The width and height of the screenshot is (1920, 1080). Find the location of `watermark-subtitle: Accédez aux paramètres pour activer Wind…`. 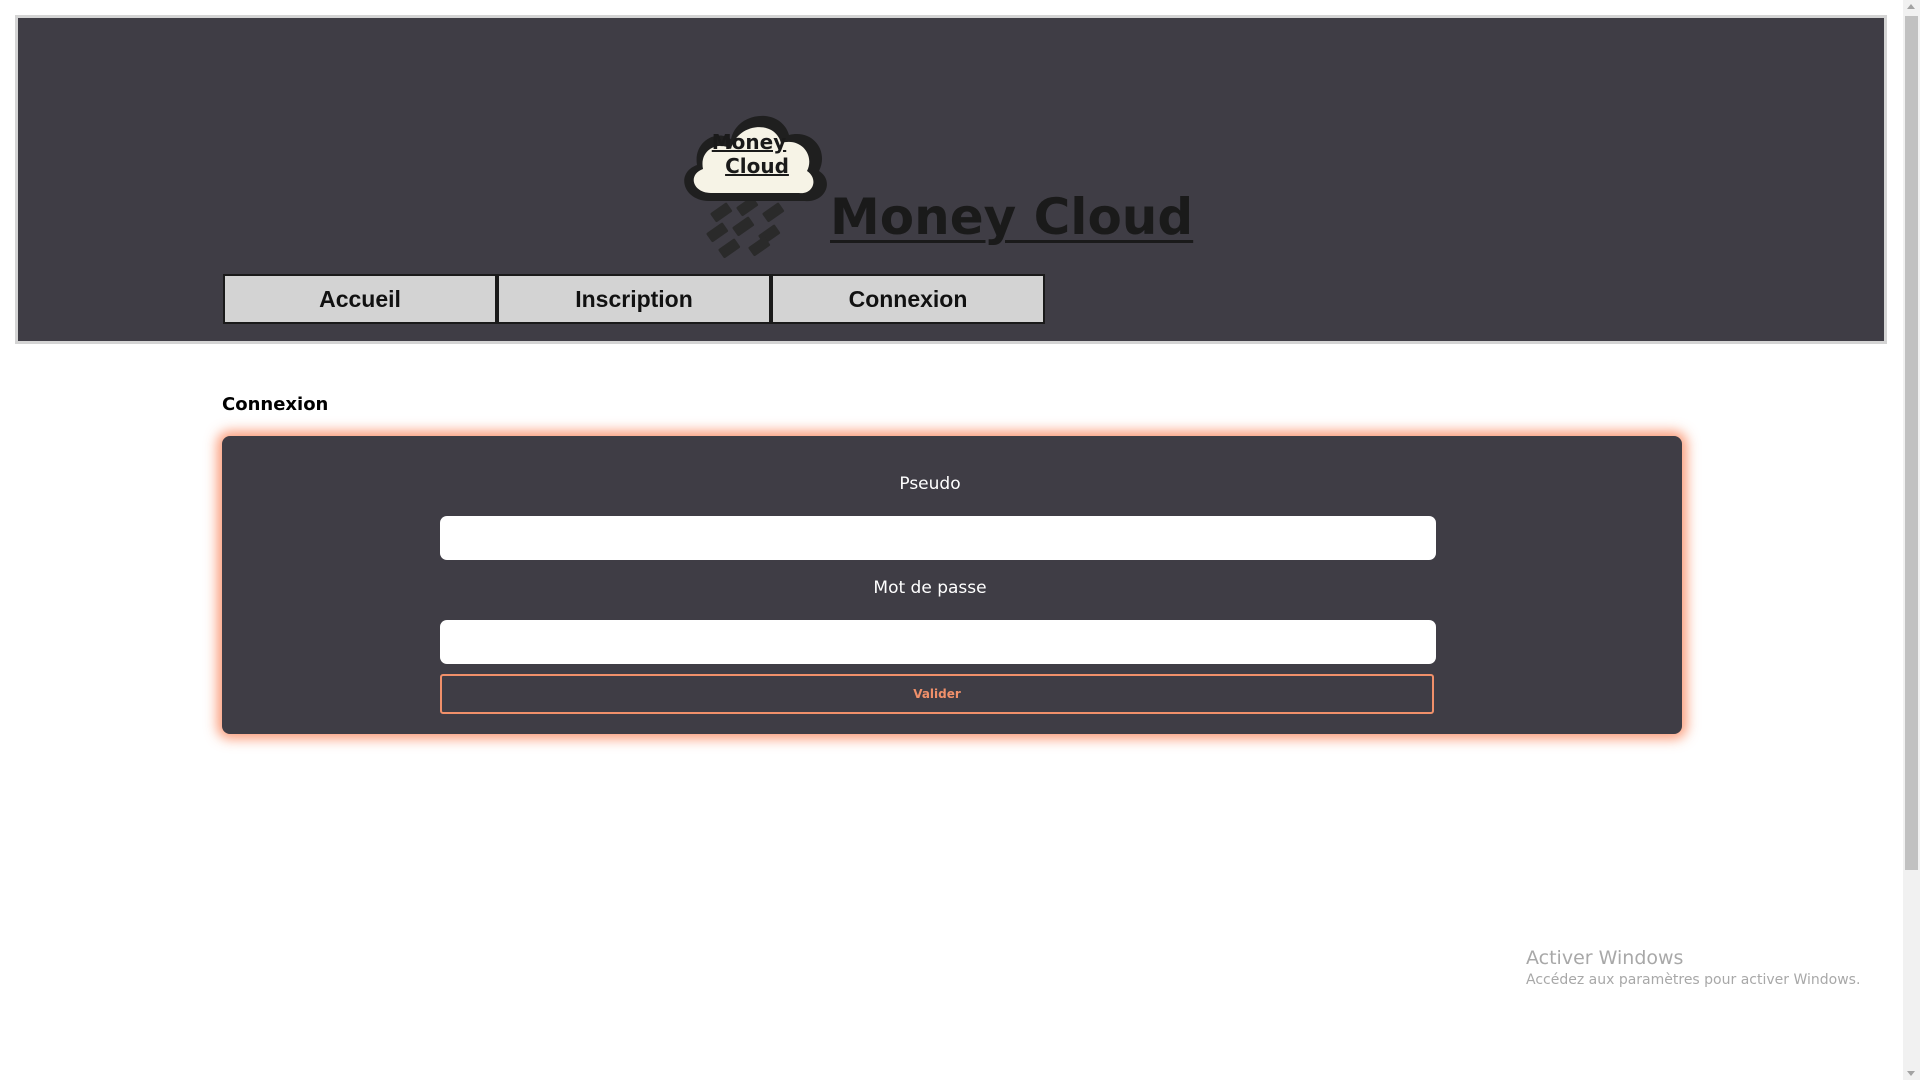

watermark-subtitle: Accédez aux paramètres pour activer Wind… is located at coordinates (1693, 980).